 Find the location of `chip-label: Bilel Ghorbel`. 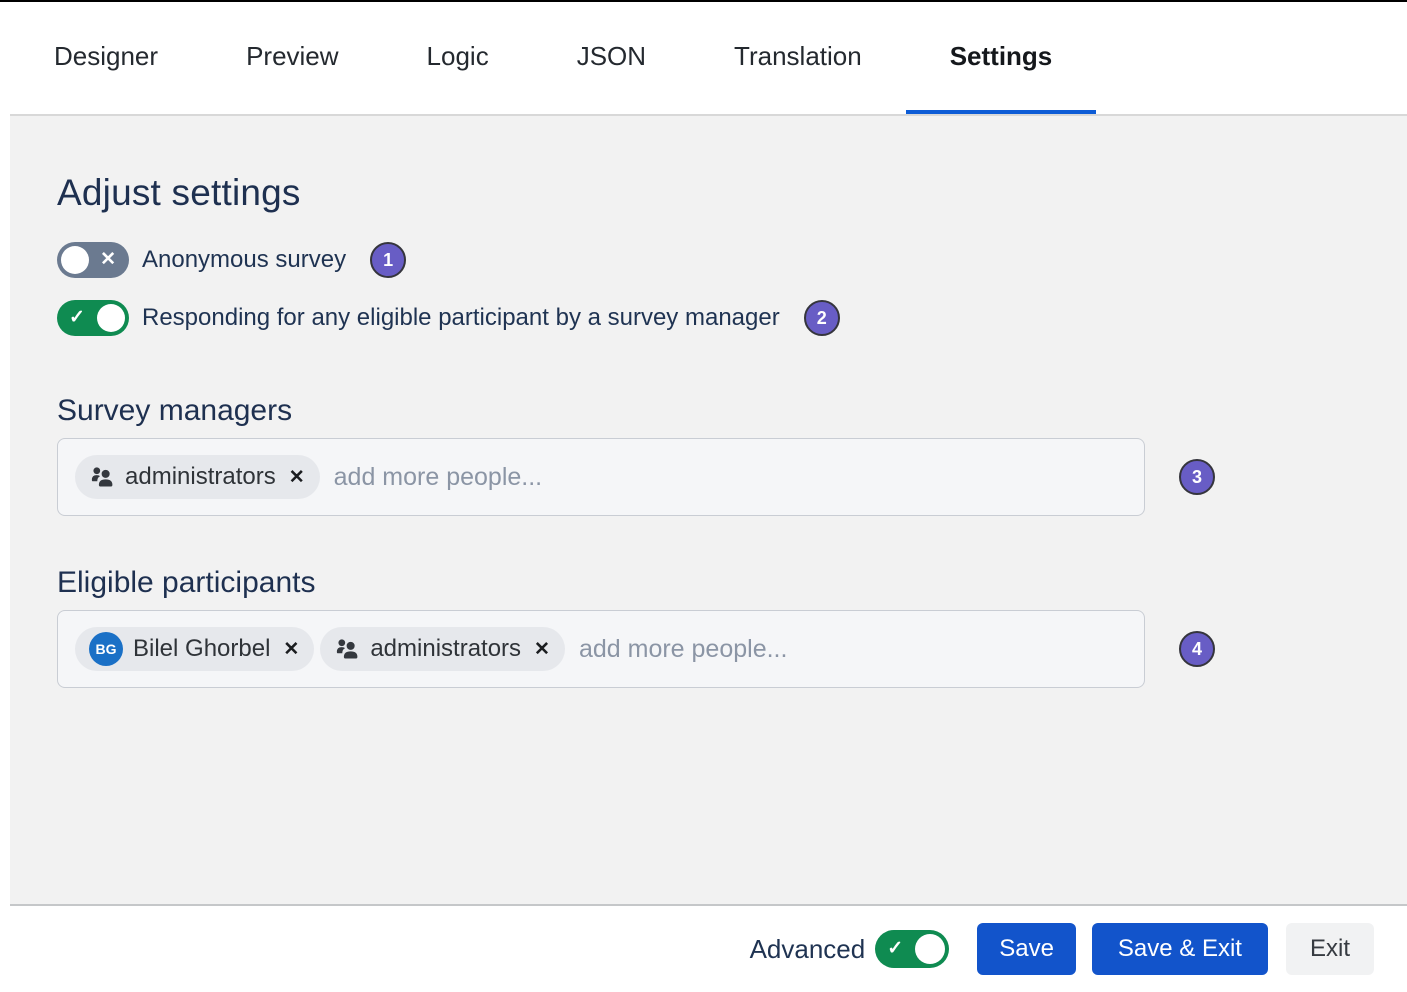

chip-label: Bilel Ghorbel is located at coordinates (202, 648).